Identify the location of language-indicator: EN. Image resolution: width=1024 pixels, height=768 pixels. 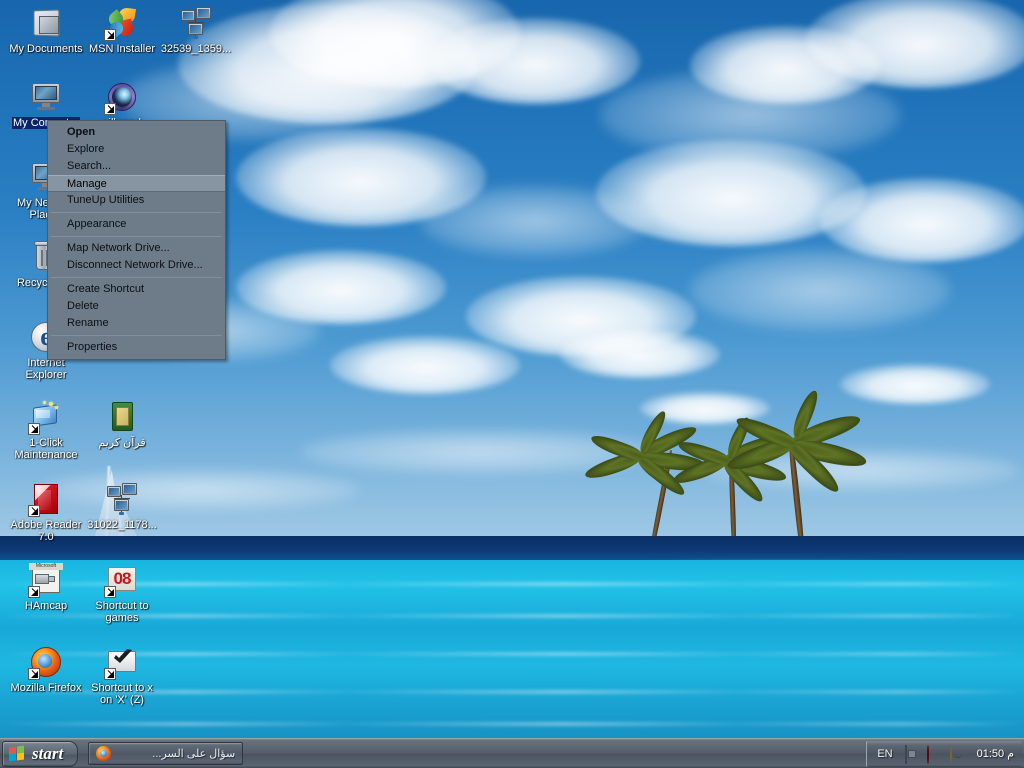
(884, 754).